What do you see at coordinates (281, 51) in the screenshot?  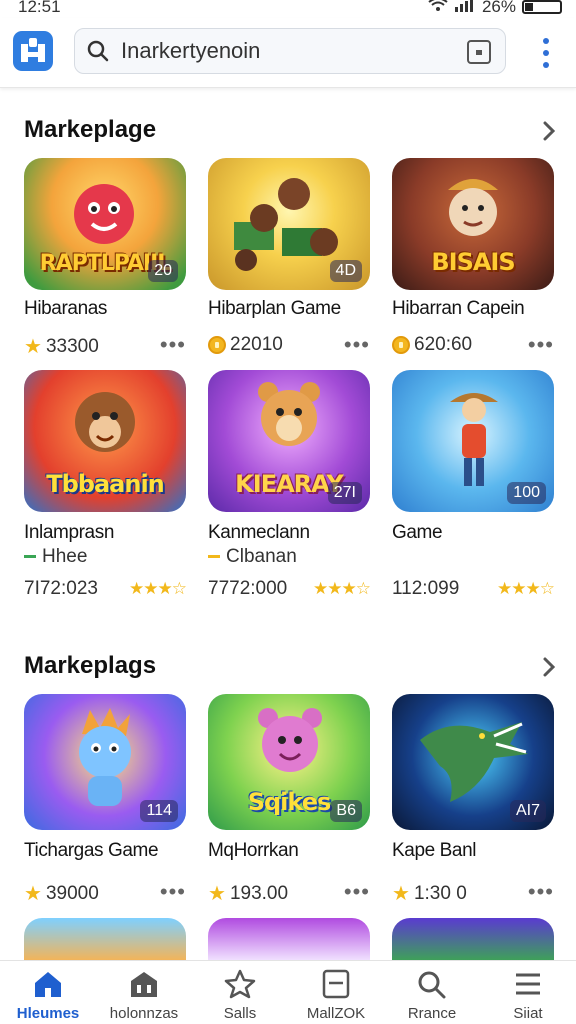 I see `search-input` at bounding box center [281, 51].